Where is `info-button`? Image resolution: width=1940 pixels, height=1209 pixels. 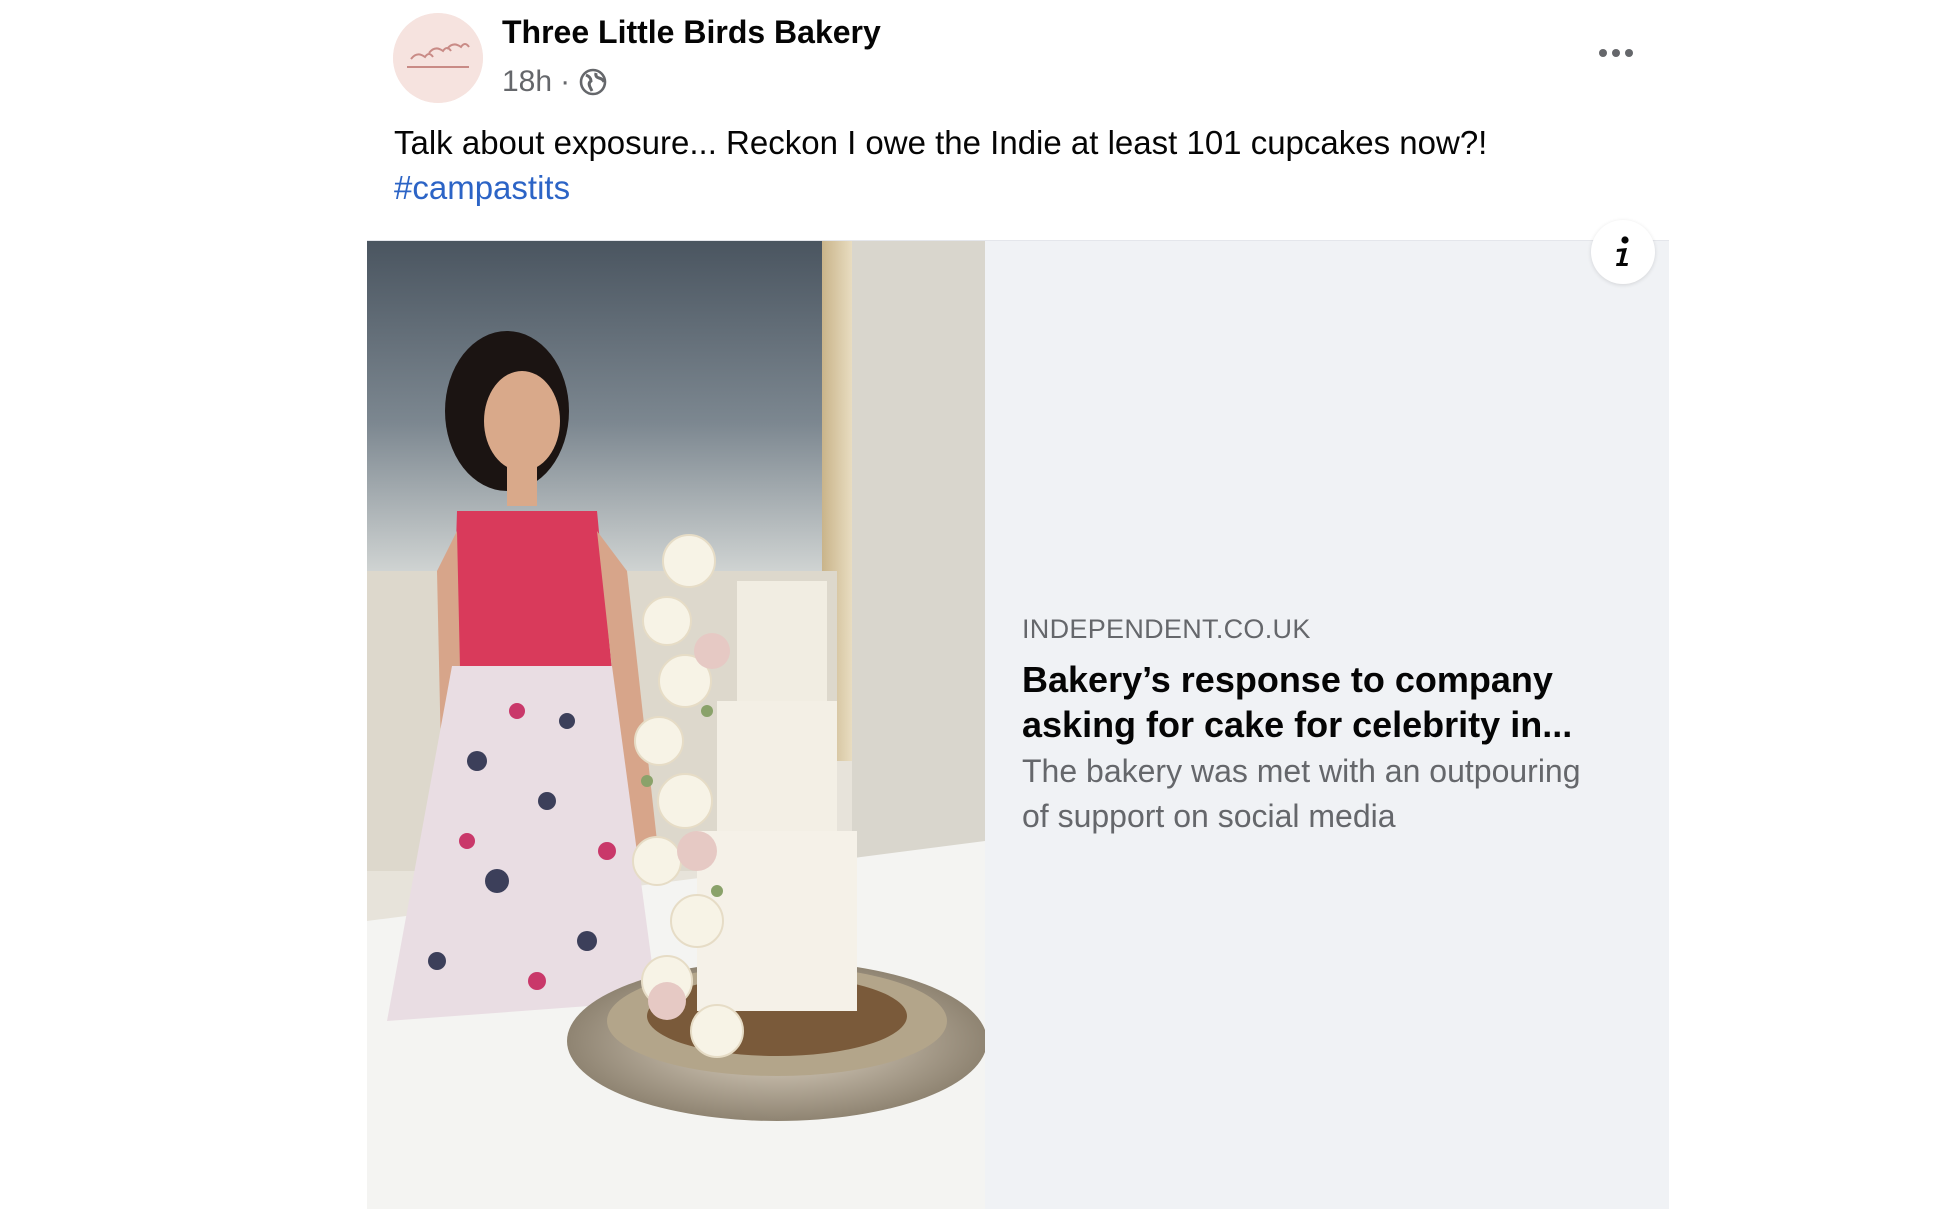 info-button is located at coordinates (1623, 252).